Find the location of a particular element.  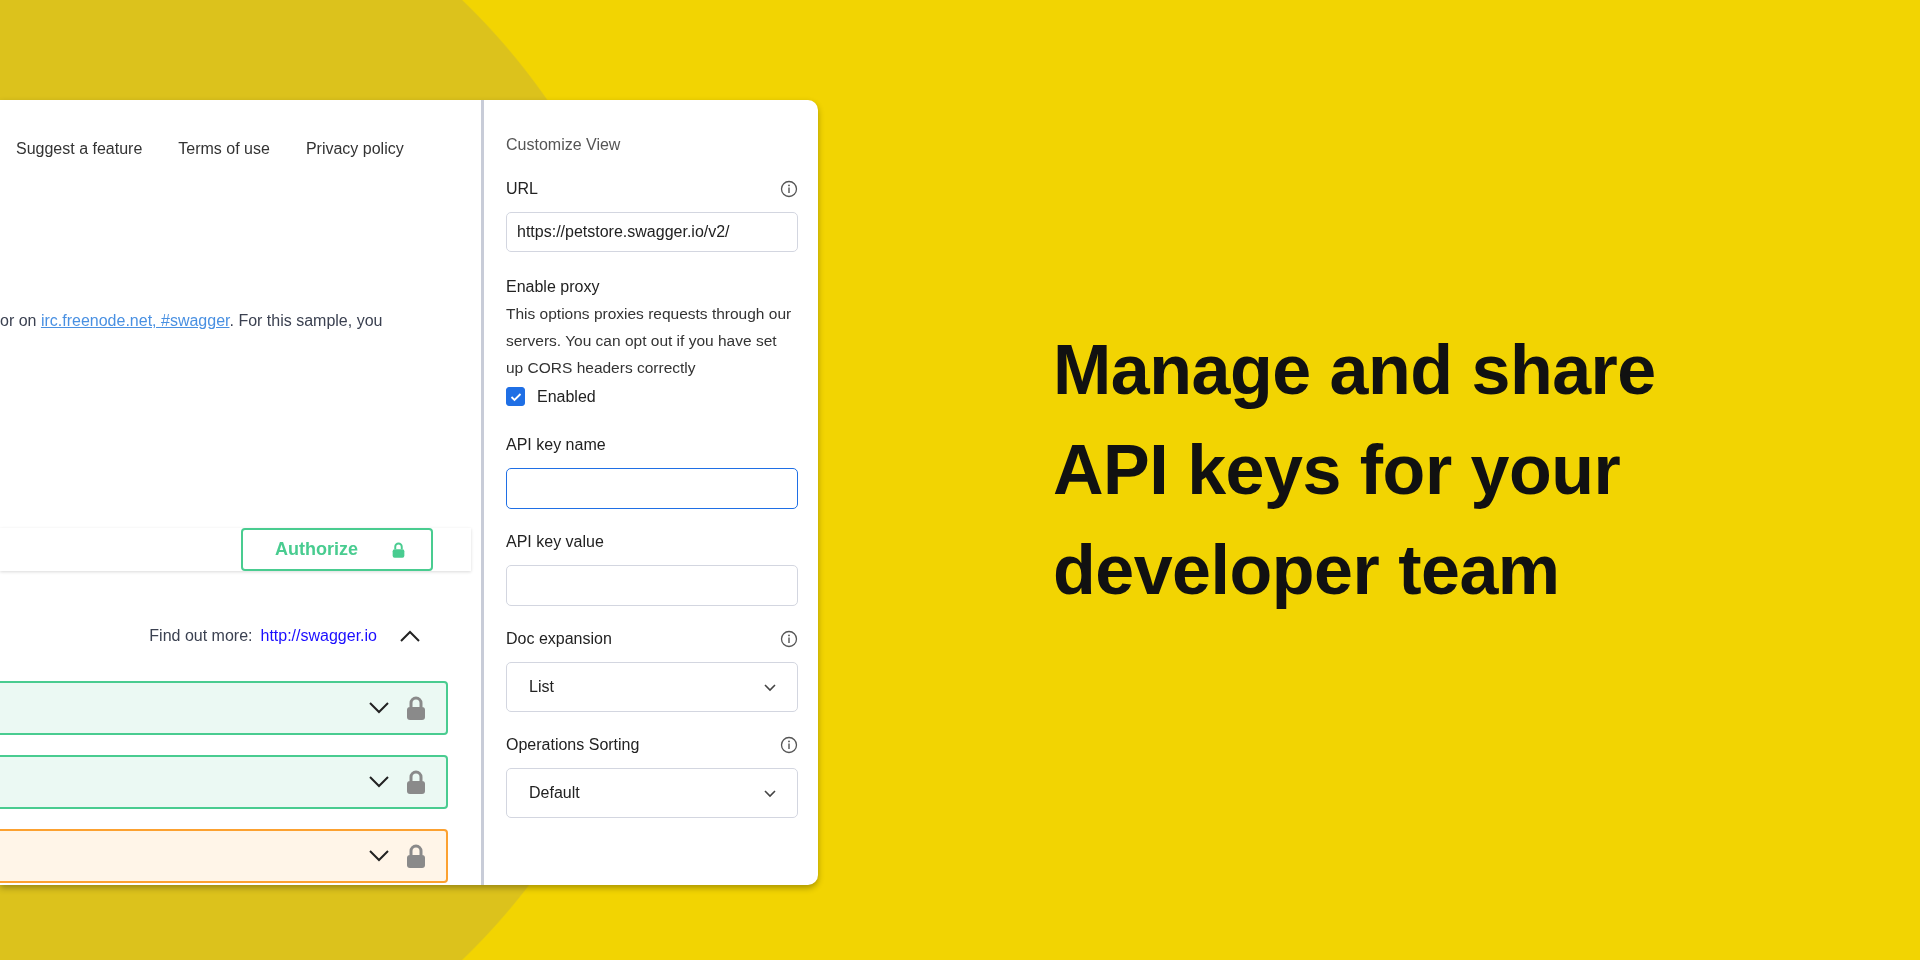

url-field: https://petstore.swagger.io/v2/ is located at coordinates (652, 232).